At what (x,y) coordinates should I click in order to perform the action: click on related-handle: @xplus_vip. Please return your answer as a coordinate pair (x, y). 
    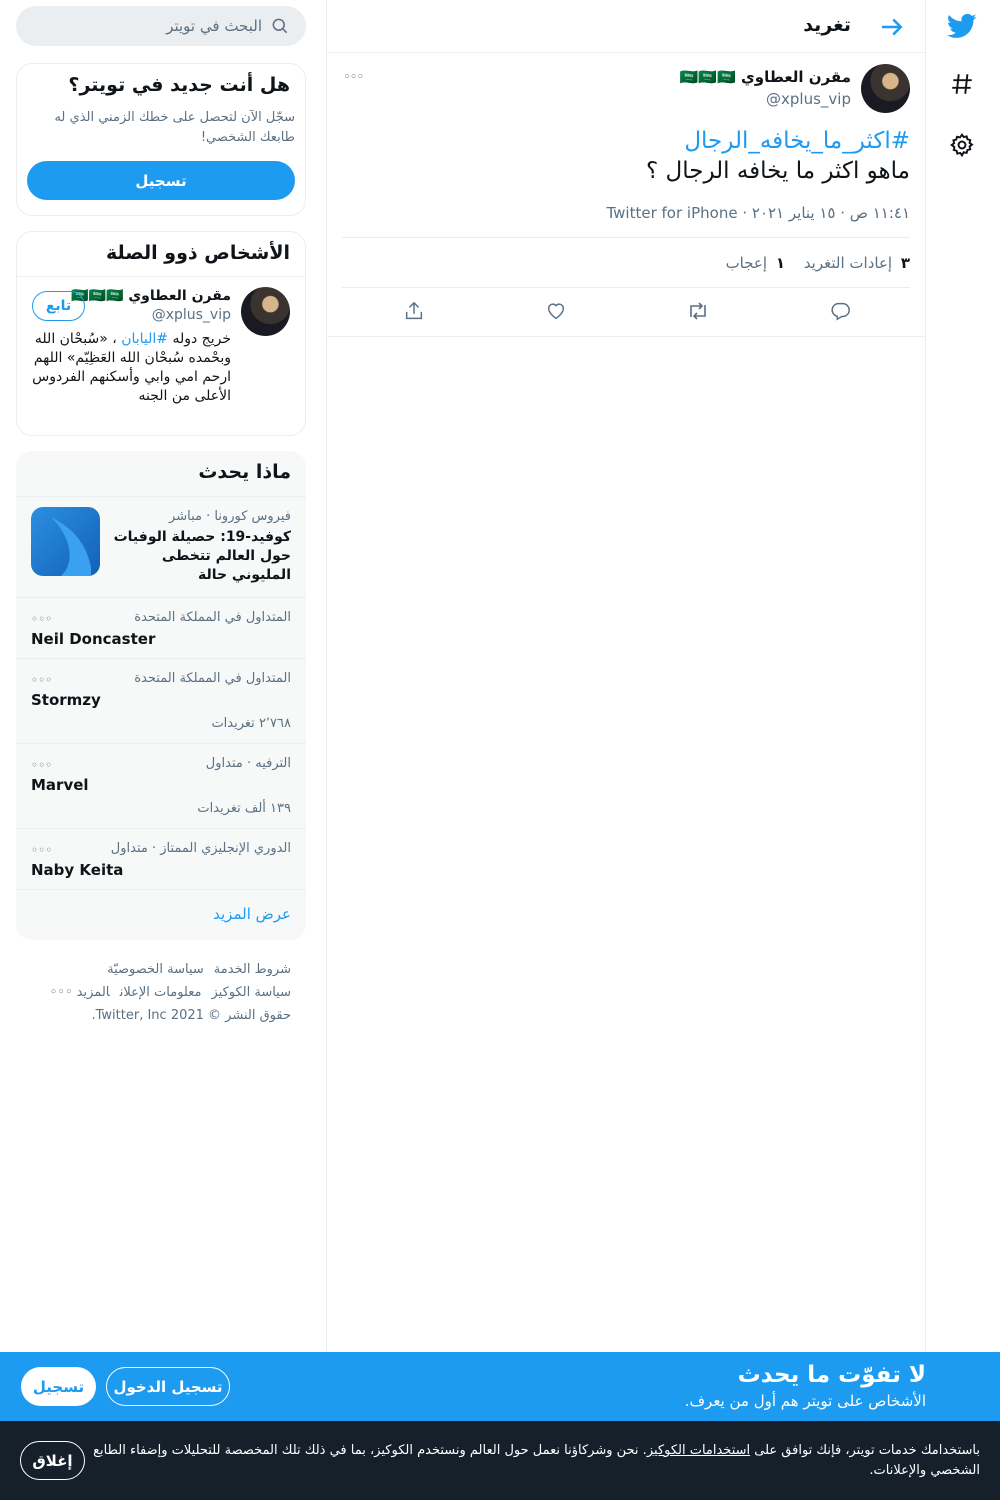
    Looking at the image, I should click on (191, 315).